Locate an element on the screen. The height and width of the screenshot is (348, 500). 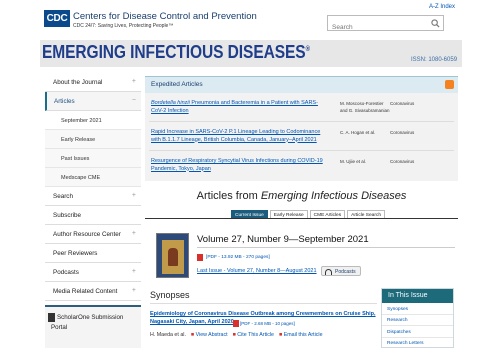
in-this-issue-synopses: Synopses is located at coordinates (417, 309).